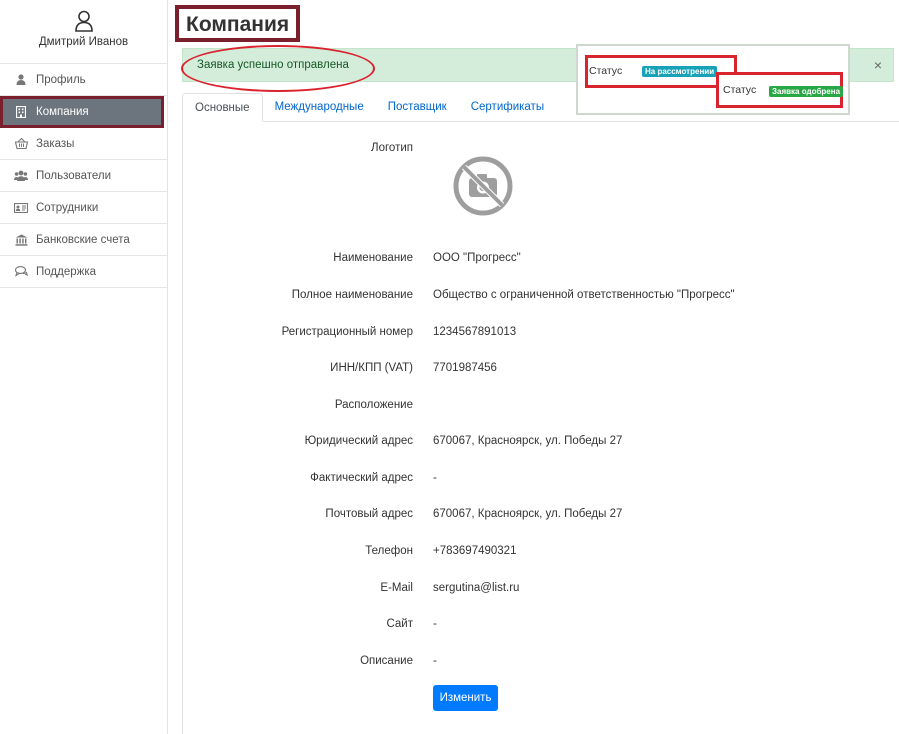 The height and width of the screenshot is (734, 899). What do you see at coordinates (476, 588) in the screenshot?
I see `form-value: sergutina@list.ru` at bounding box center [476, 588].